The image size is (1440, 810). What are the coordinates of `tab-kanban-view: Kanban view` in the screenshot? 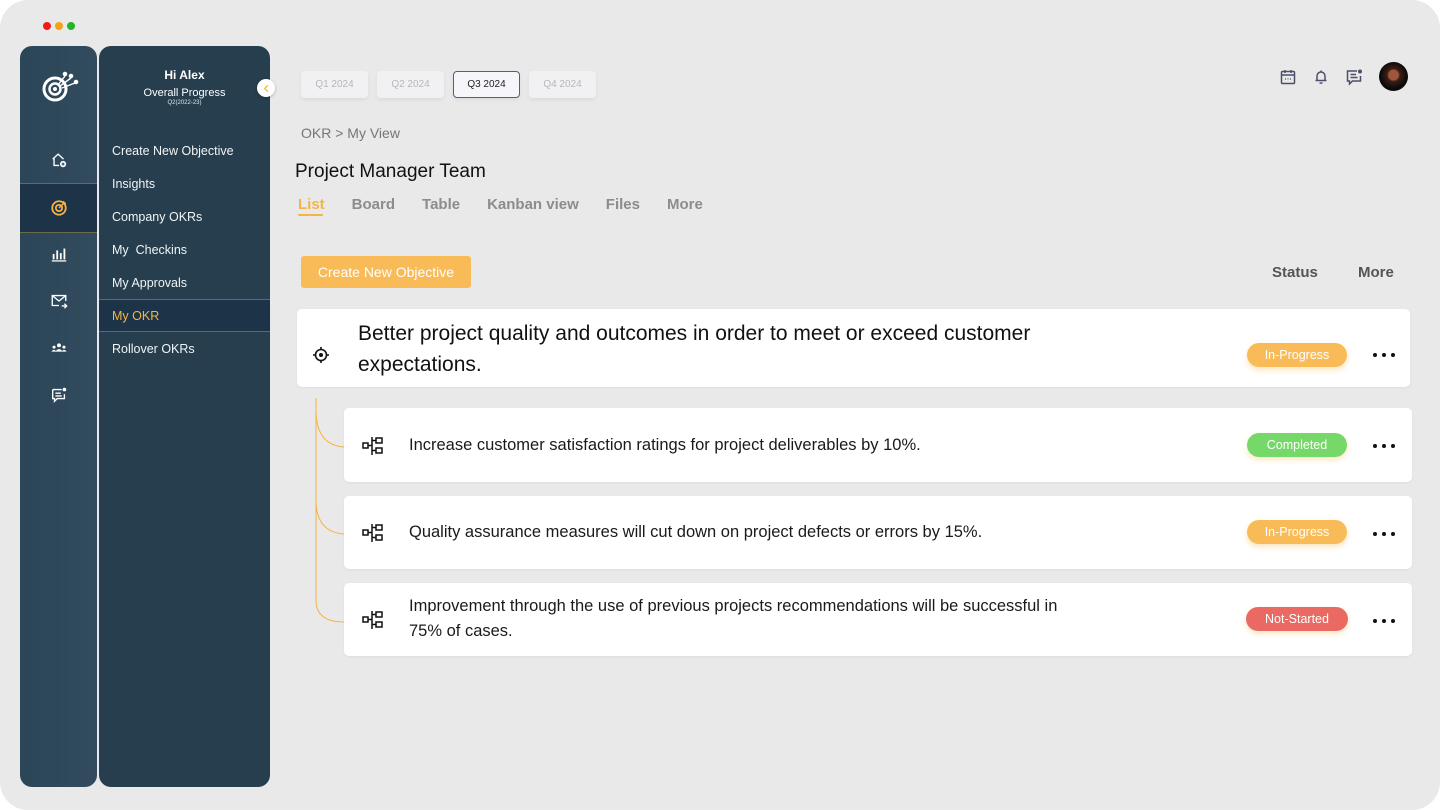 It's located at (533, 204).